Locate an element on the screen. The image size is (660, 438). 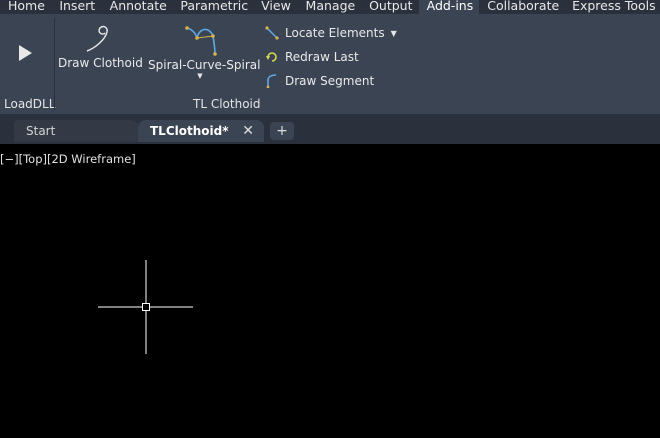
panel-title-loaddll: LoadDLL is located at coordinates (30, 104).